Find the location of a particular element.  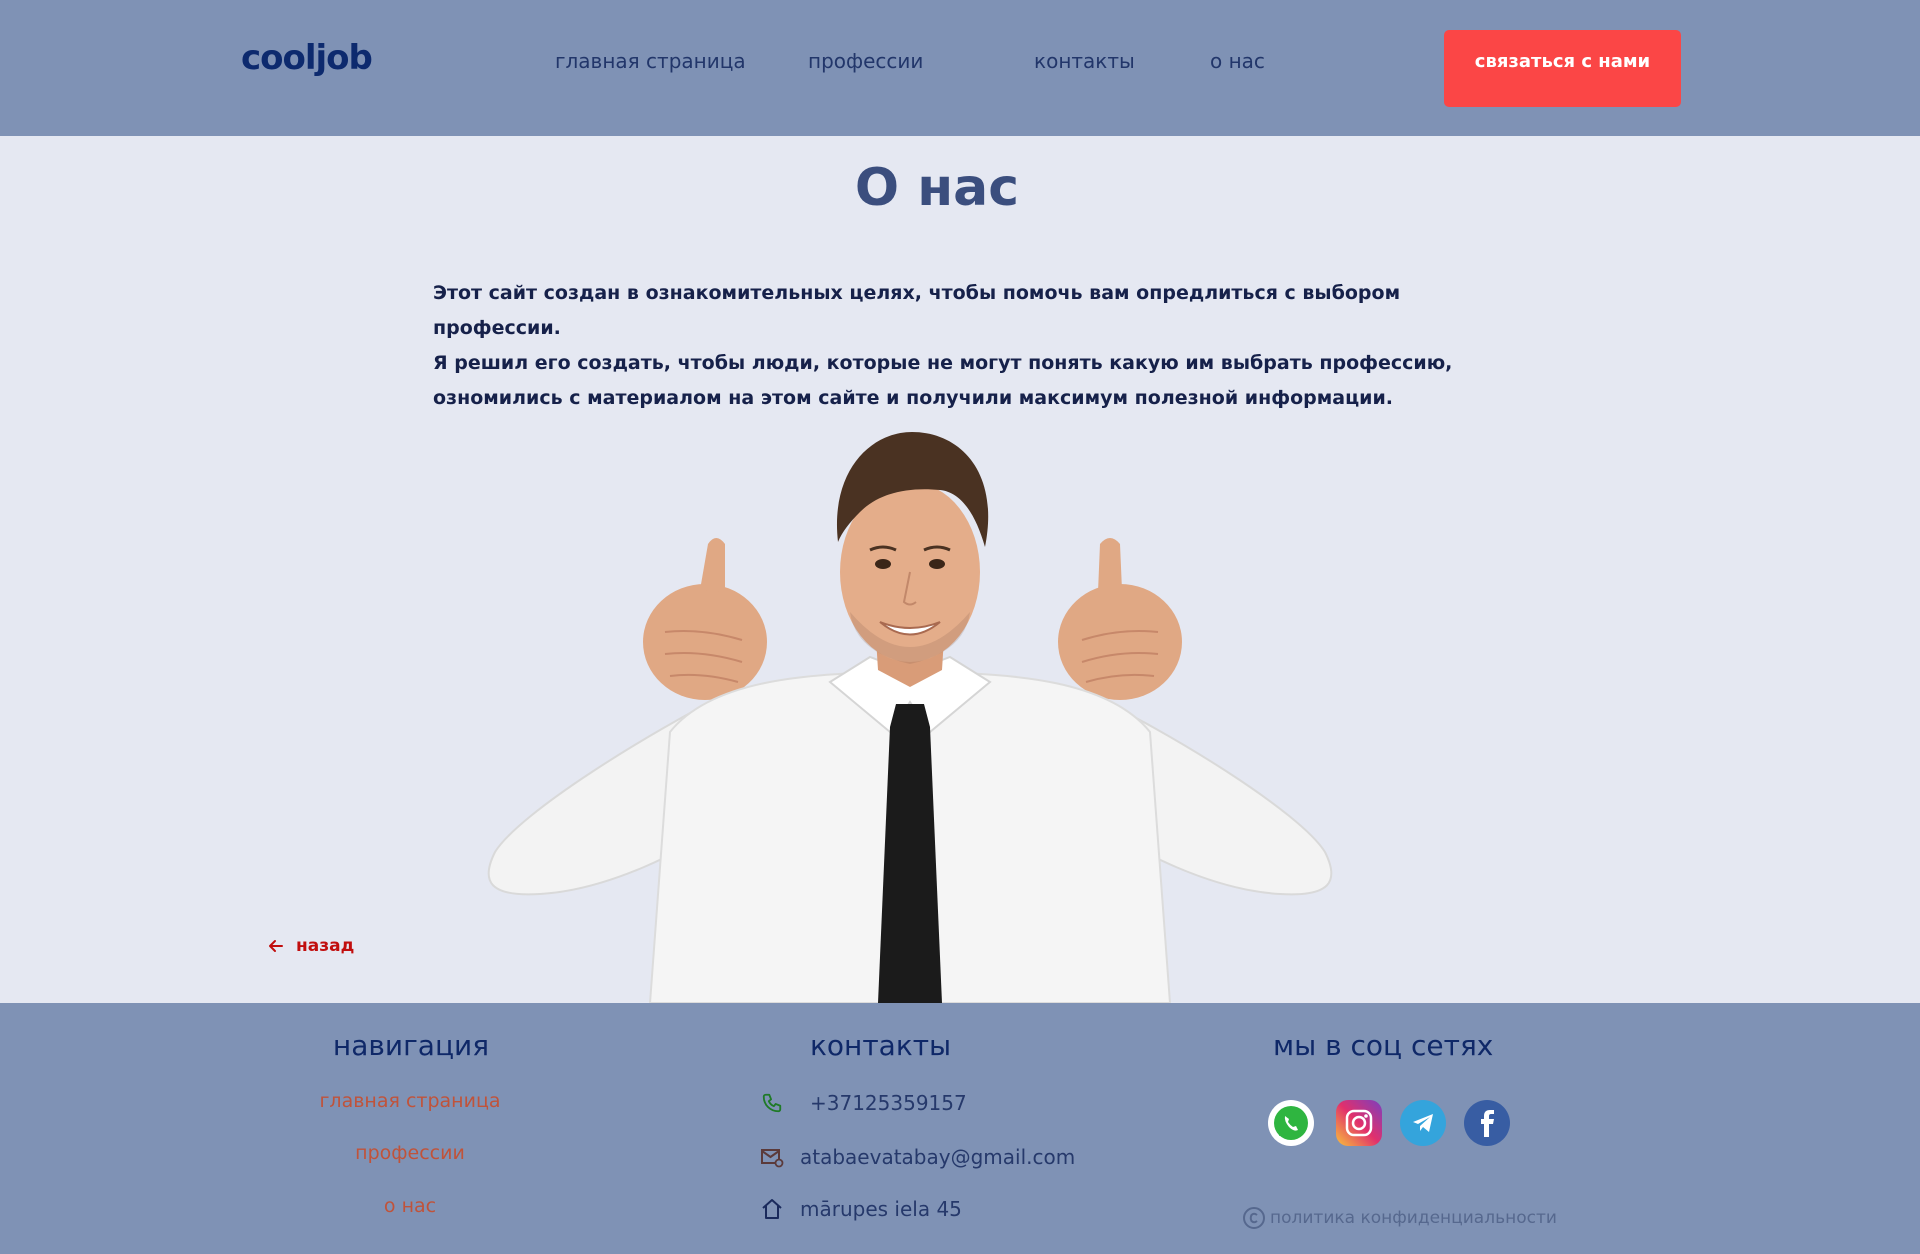

copyright-icon is located at coordinates (1254, 1218).